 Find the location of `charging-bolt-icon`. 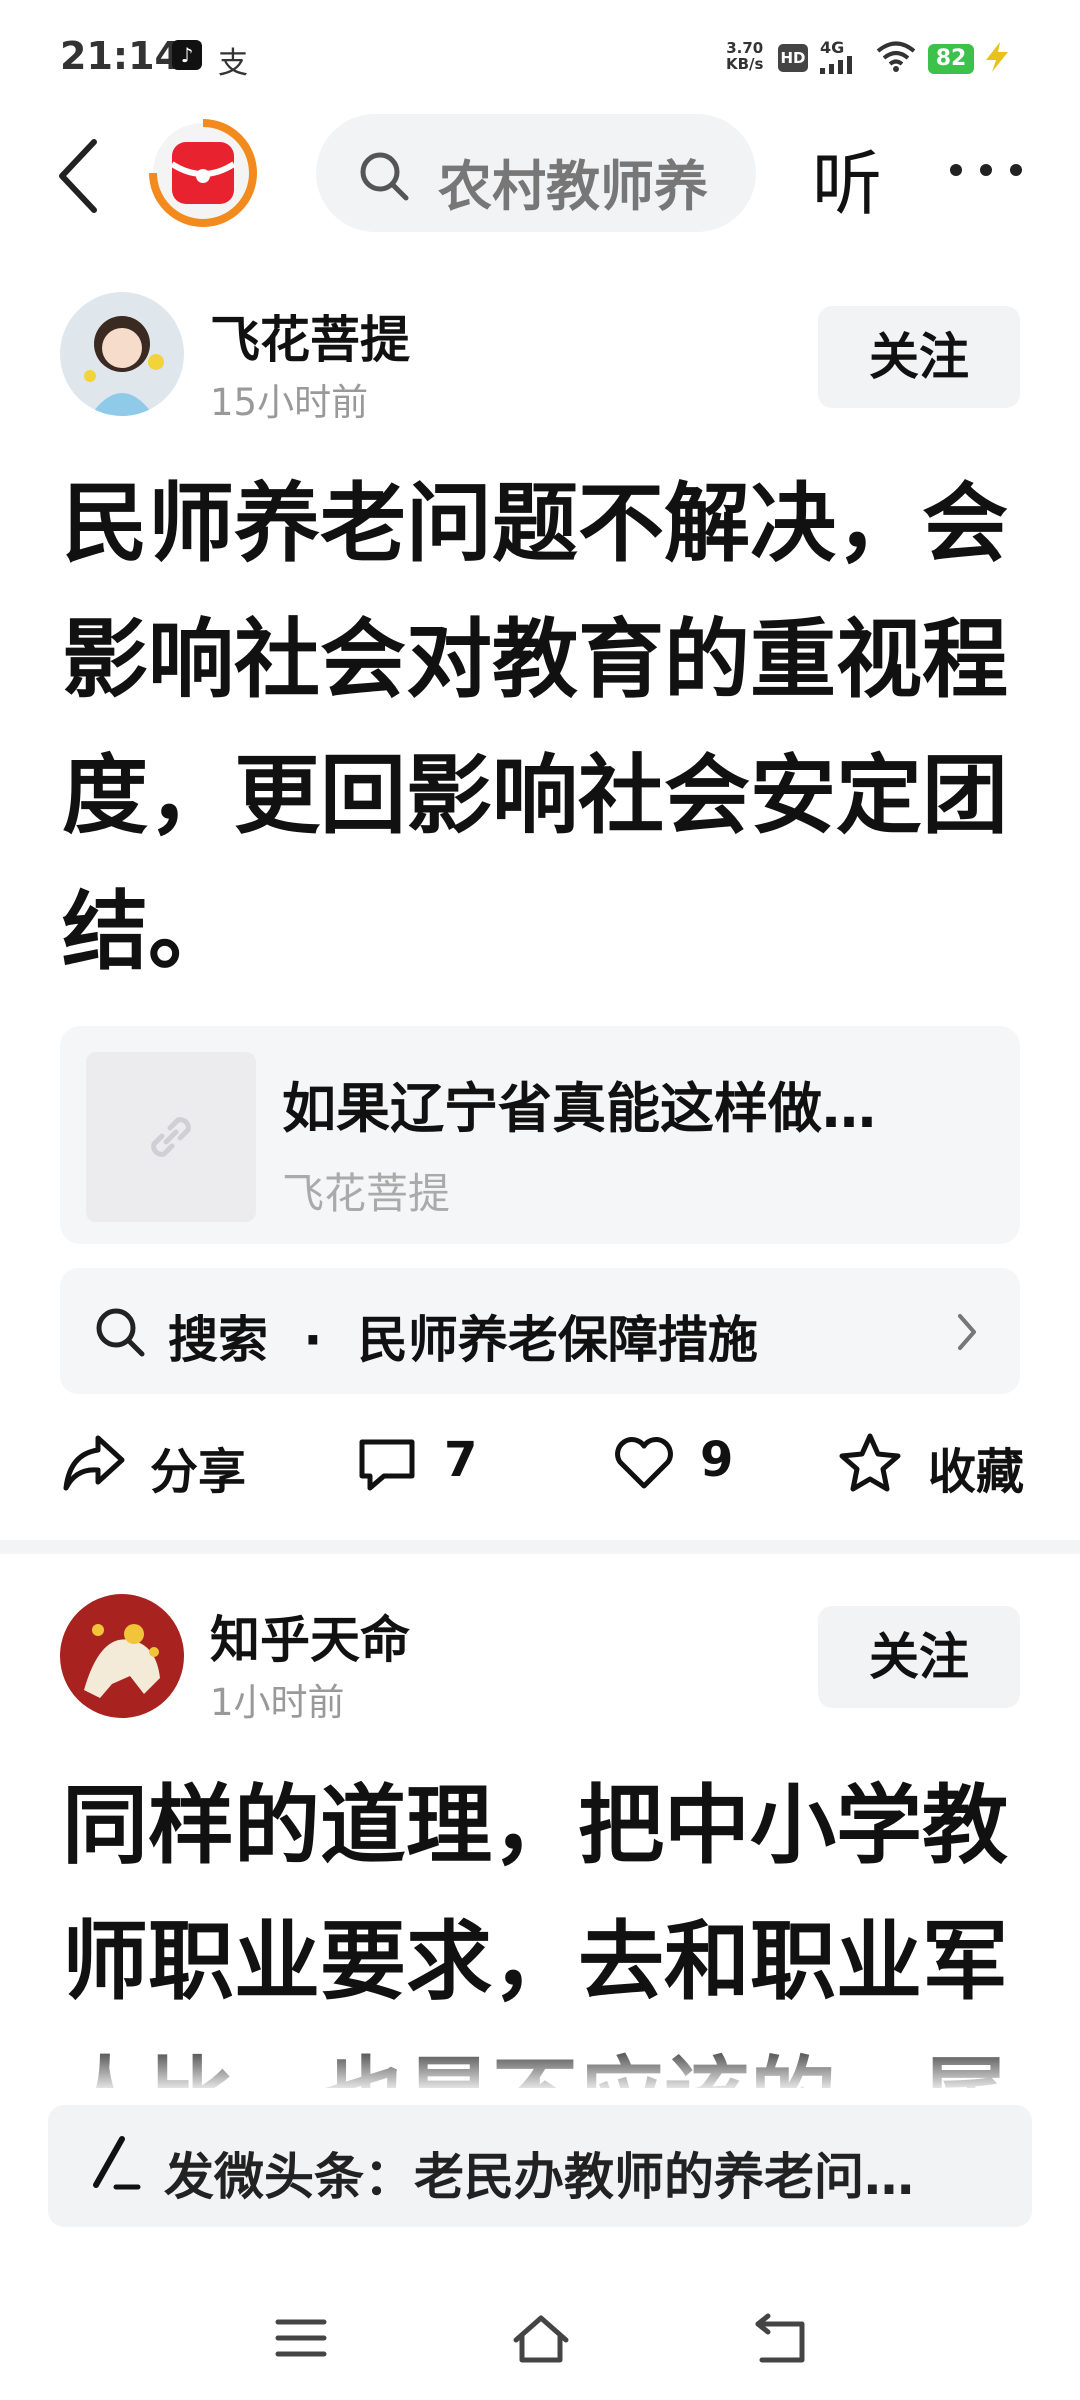

charging-bolt-icon is located at coordinates (997, 57).